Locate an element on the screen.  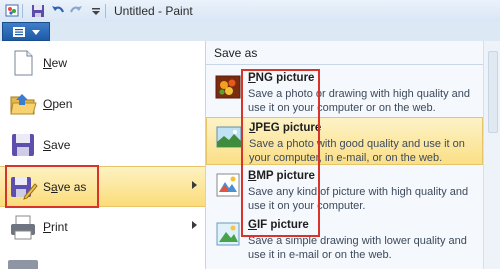
menu-item-label: Save is located at coordinates (57, 145).